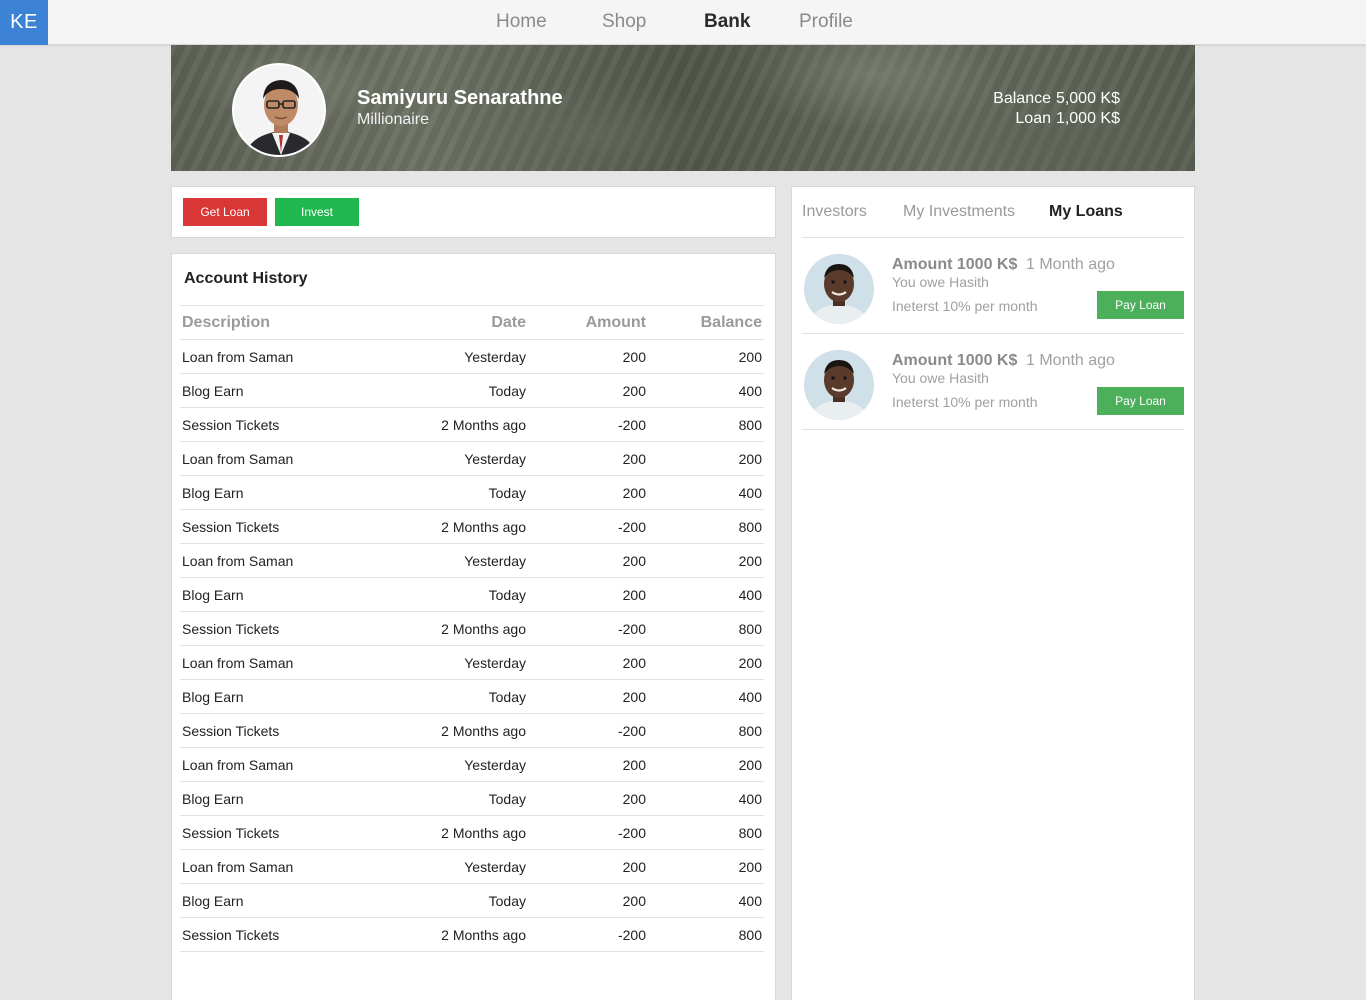 The image size is (1366, 1000). I want to click on user-avatar, so click(279, 110).